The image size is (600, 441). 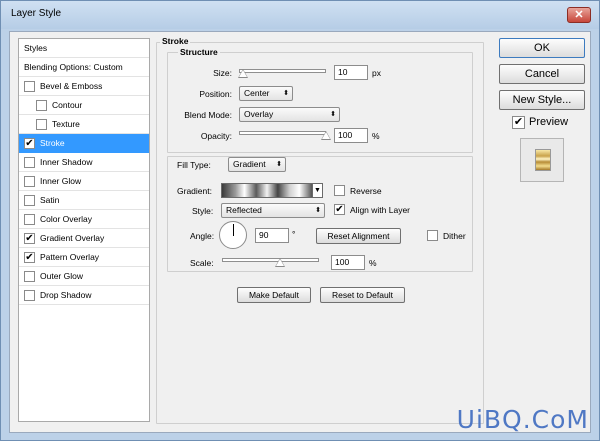 What do you see at coordinates (66, 124) in the screenshot?
I see `texture-label: Texture` at bounding box center [66, 124].